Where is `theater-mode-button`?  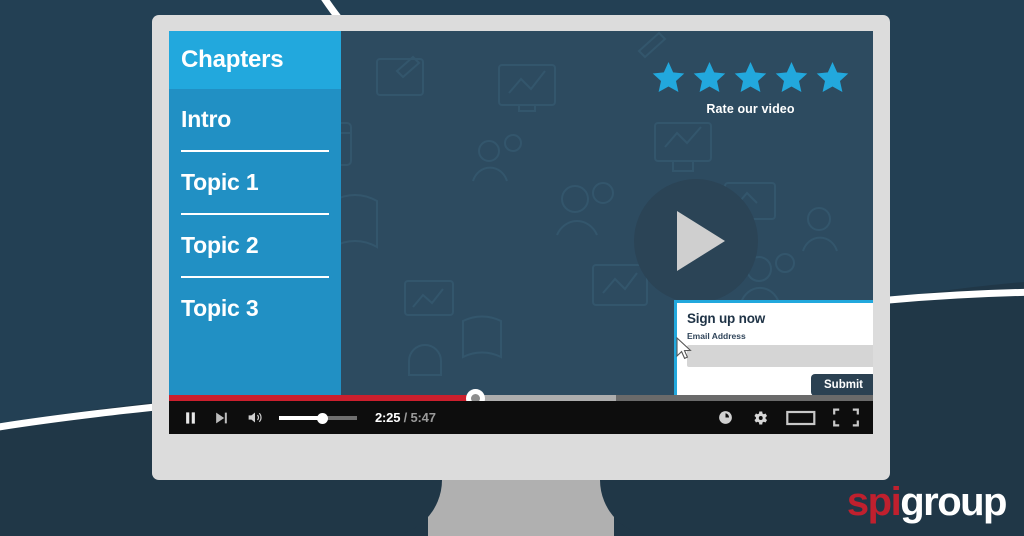
theater-mode-button is located at coordinates (801, 418).